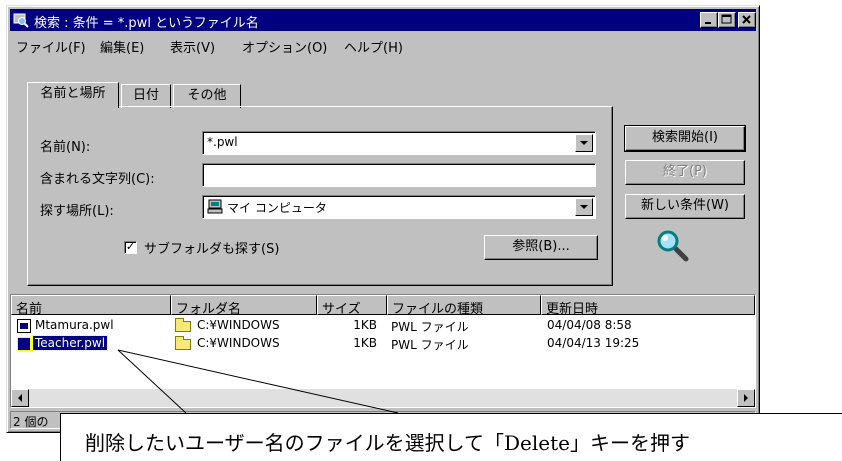 The width and height of the screenshot is (842, 461). What do you see at coordinates (685, 138) in the screenshot?
I see `find-now-button: 検索開始(I)` at bounding box center [685, 138].